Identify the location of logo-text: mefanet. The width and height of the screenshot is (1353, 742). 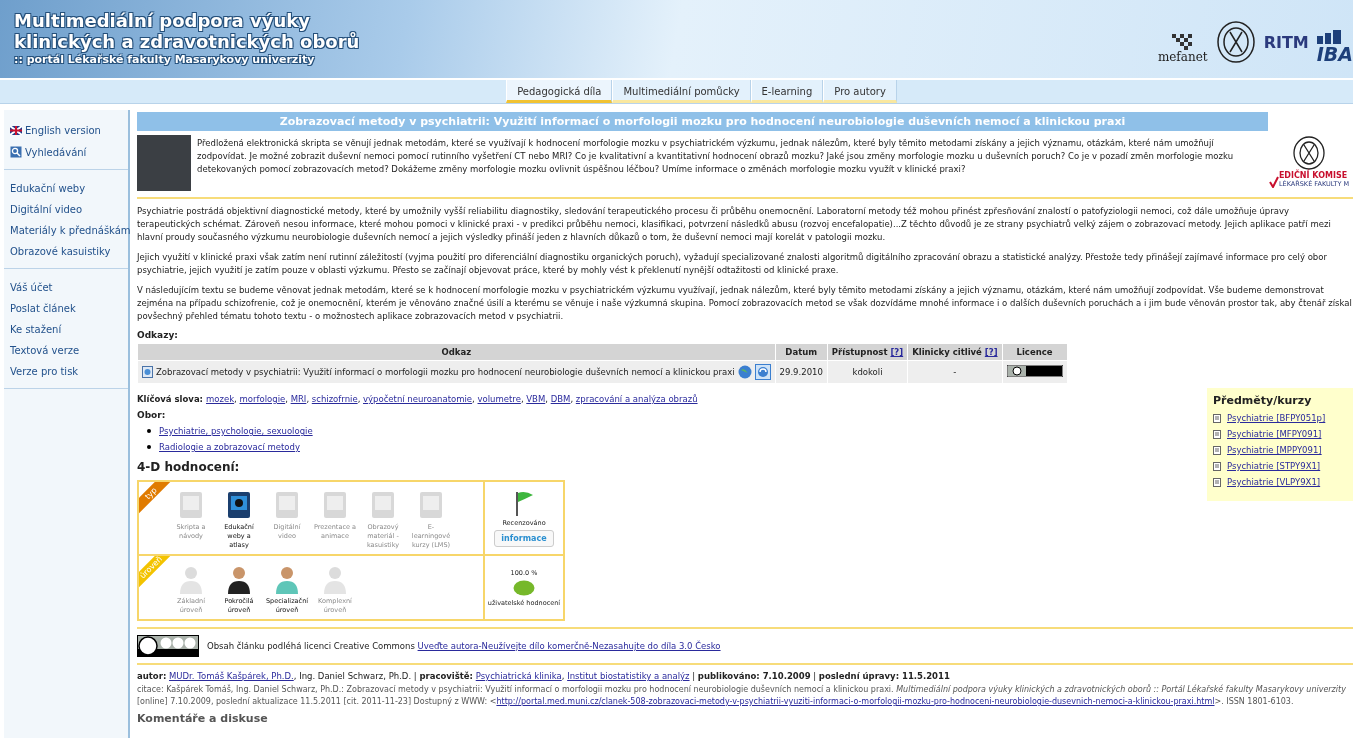
(1182, 57).